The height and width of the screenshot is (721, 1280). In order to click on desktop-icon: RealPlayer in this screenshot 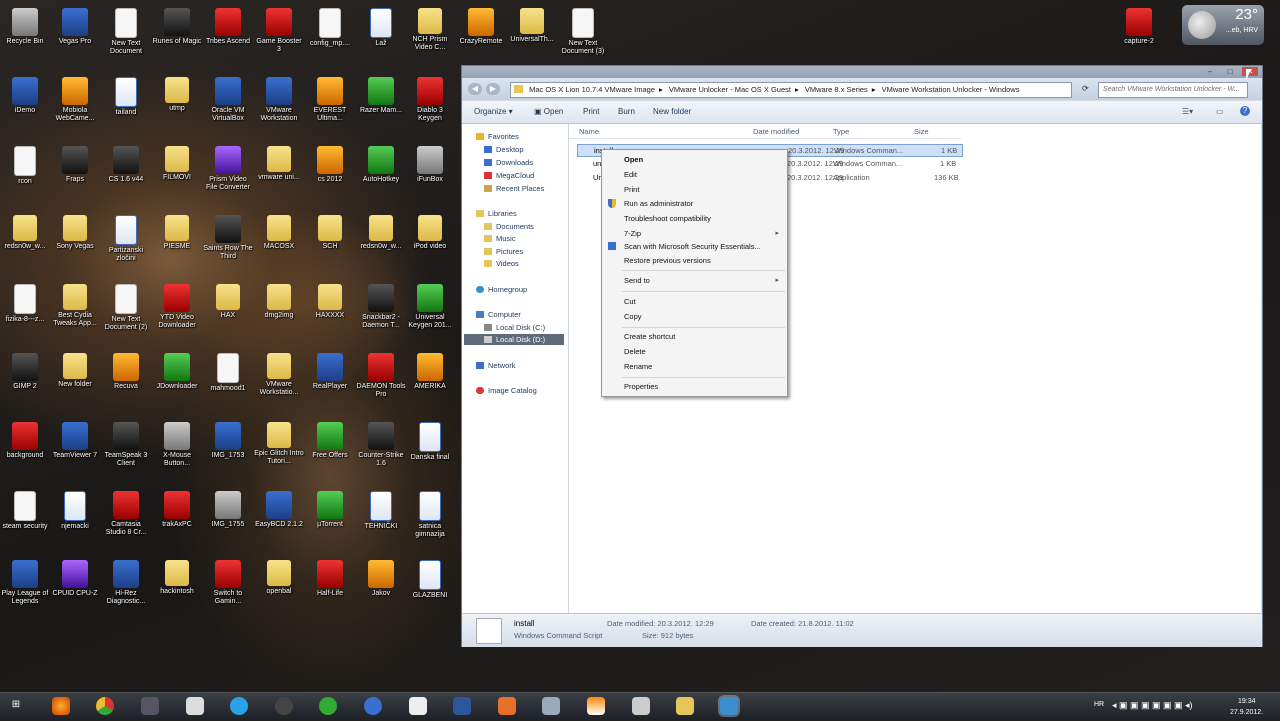, I will do `click(330, 372)`.